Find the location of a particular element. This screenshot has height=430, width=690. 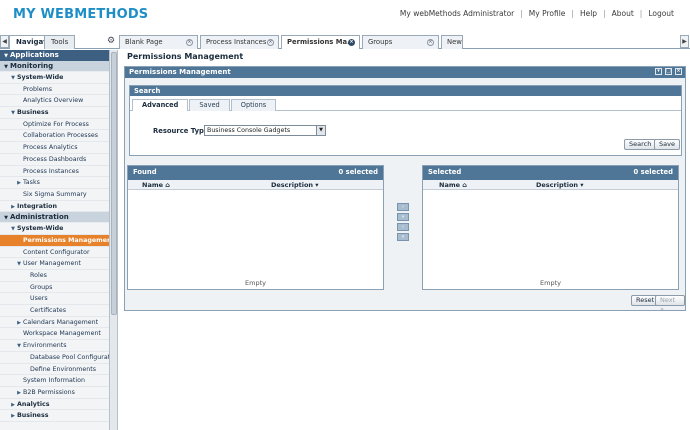

app-logo: MY WEBMETHODS is located at coordinates (81, 14).